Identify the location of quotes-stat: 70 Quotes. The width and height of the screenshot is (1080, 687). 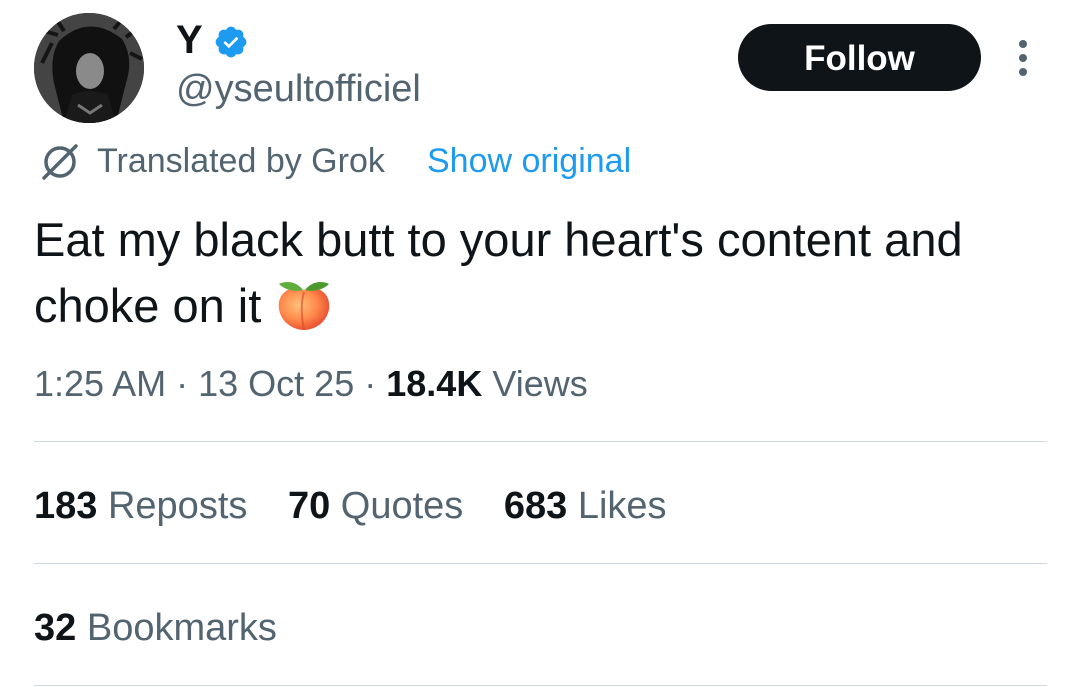
(375, 506).